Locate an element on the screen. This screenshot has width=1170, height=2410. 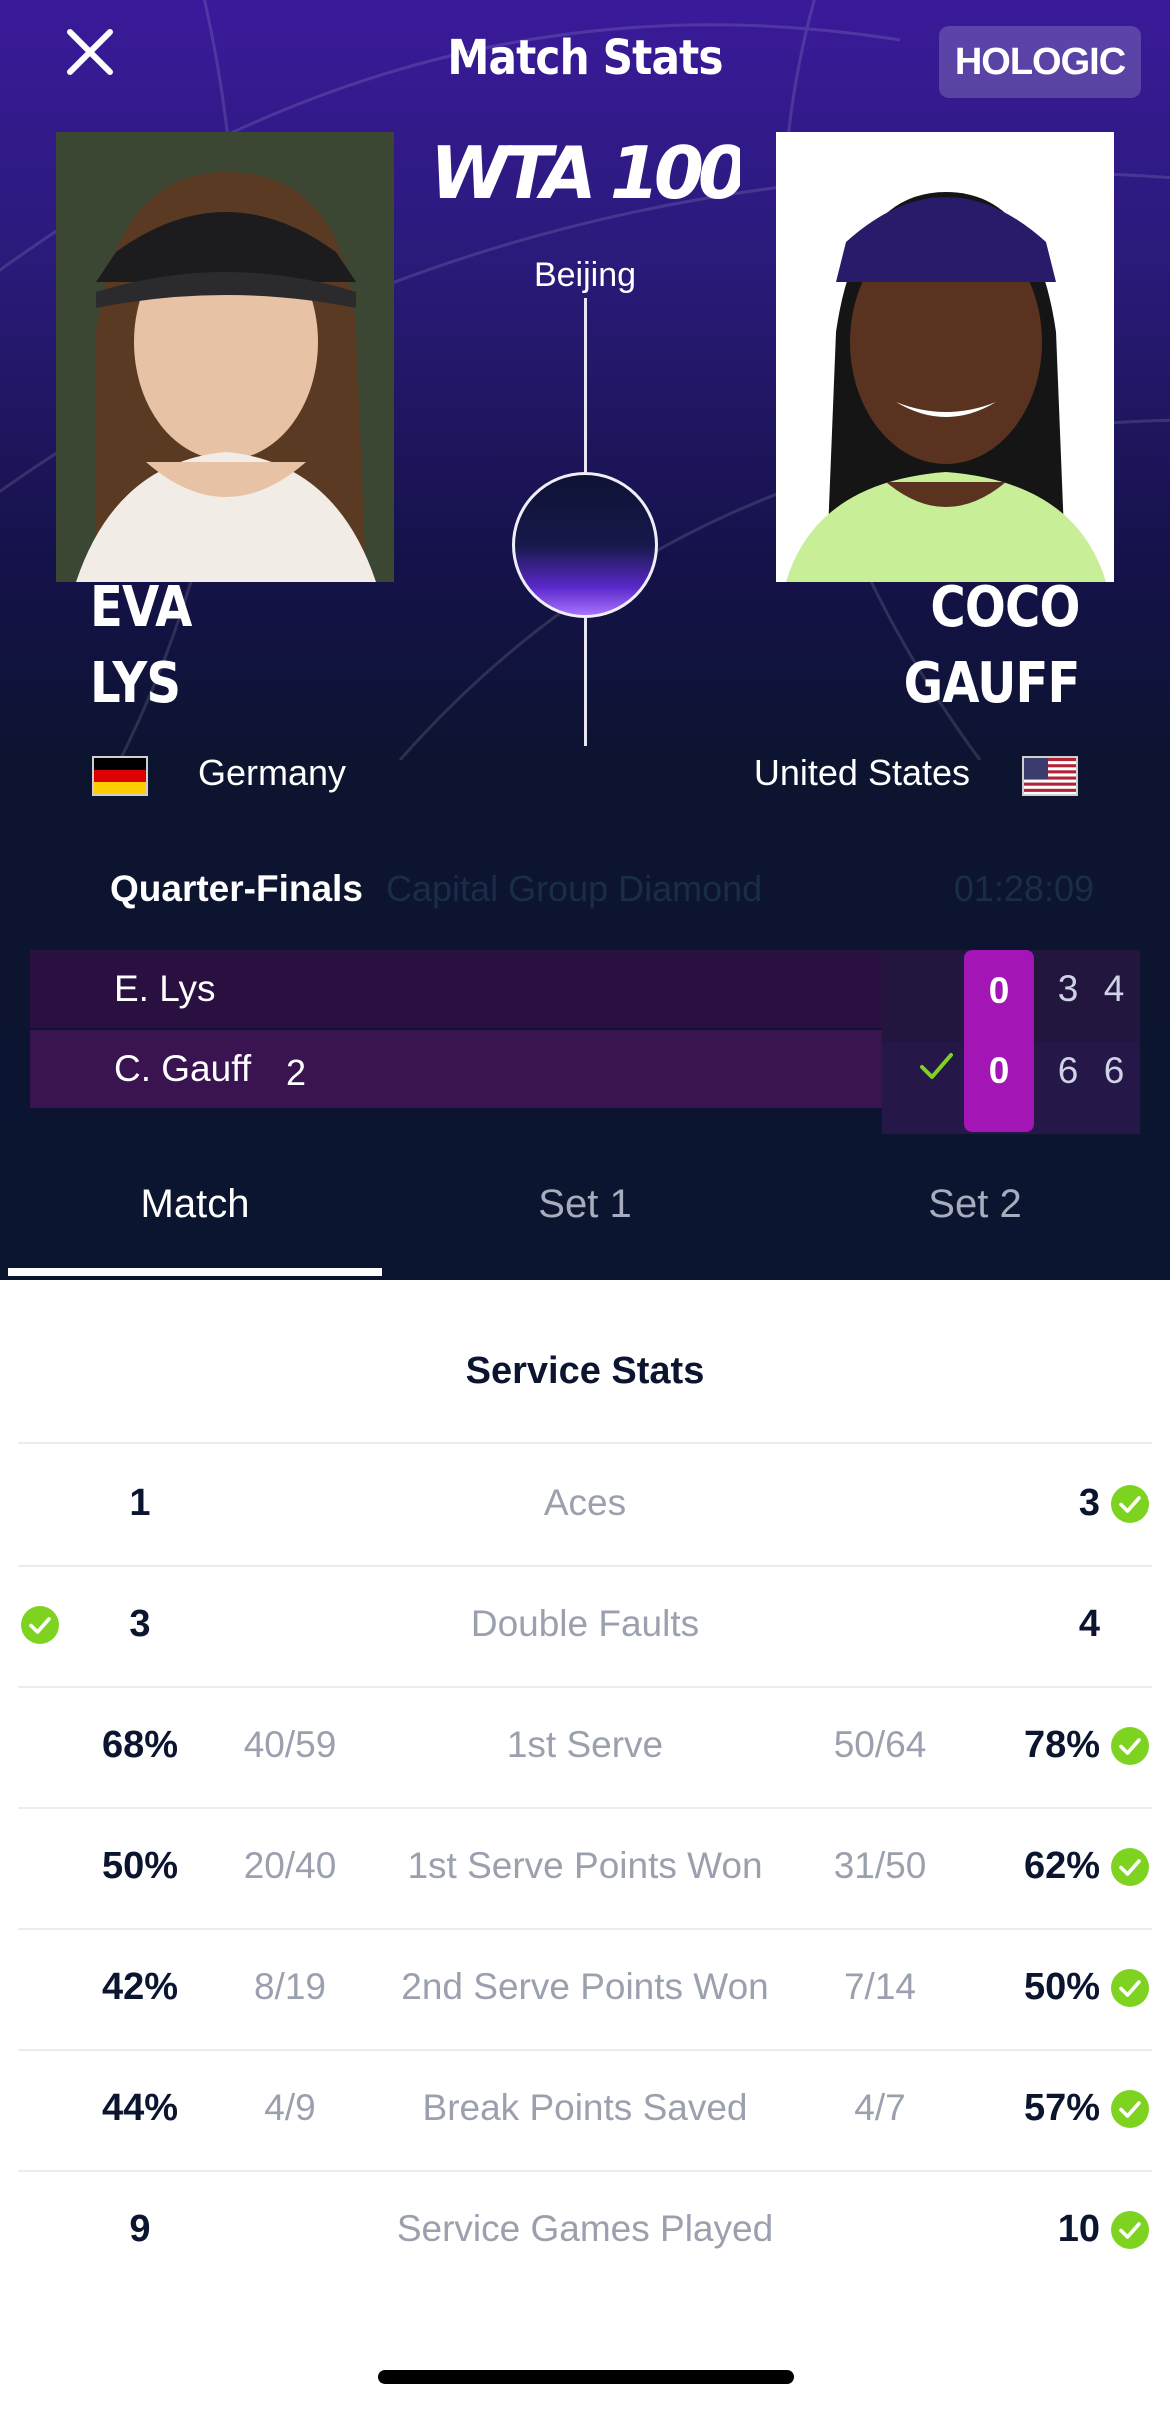
wta-logo-text: WTA 1000 is located at coordinates (585, 170).